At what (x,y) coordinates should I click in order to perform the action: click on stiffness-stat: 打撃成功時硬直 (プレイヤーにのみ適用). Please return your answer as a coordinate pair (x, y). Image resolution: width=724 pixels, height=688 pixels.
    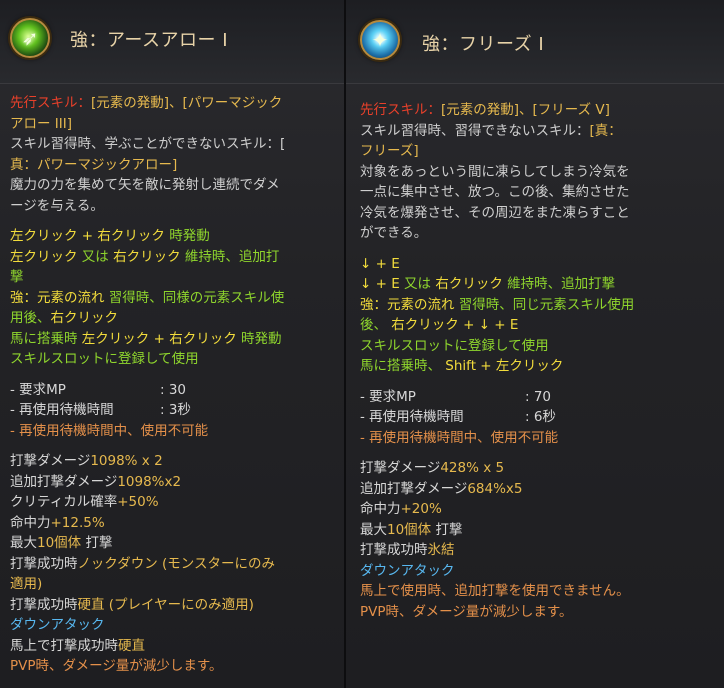
    Looking at the image, I should click on (132, 604).